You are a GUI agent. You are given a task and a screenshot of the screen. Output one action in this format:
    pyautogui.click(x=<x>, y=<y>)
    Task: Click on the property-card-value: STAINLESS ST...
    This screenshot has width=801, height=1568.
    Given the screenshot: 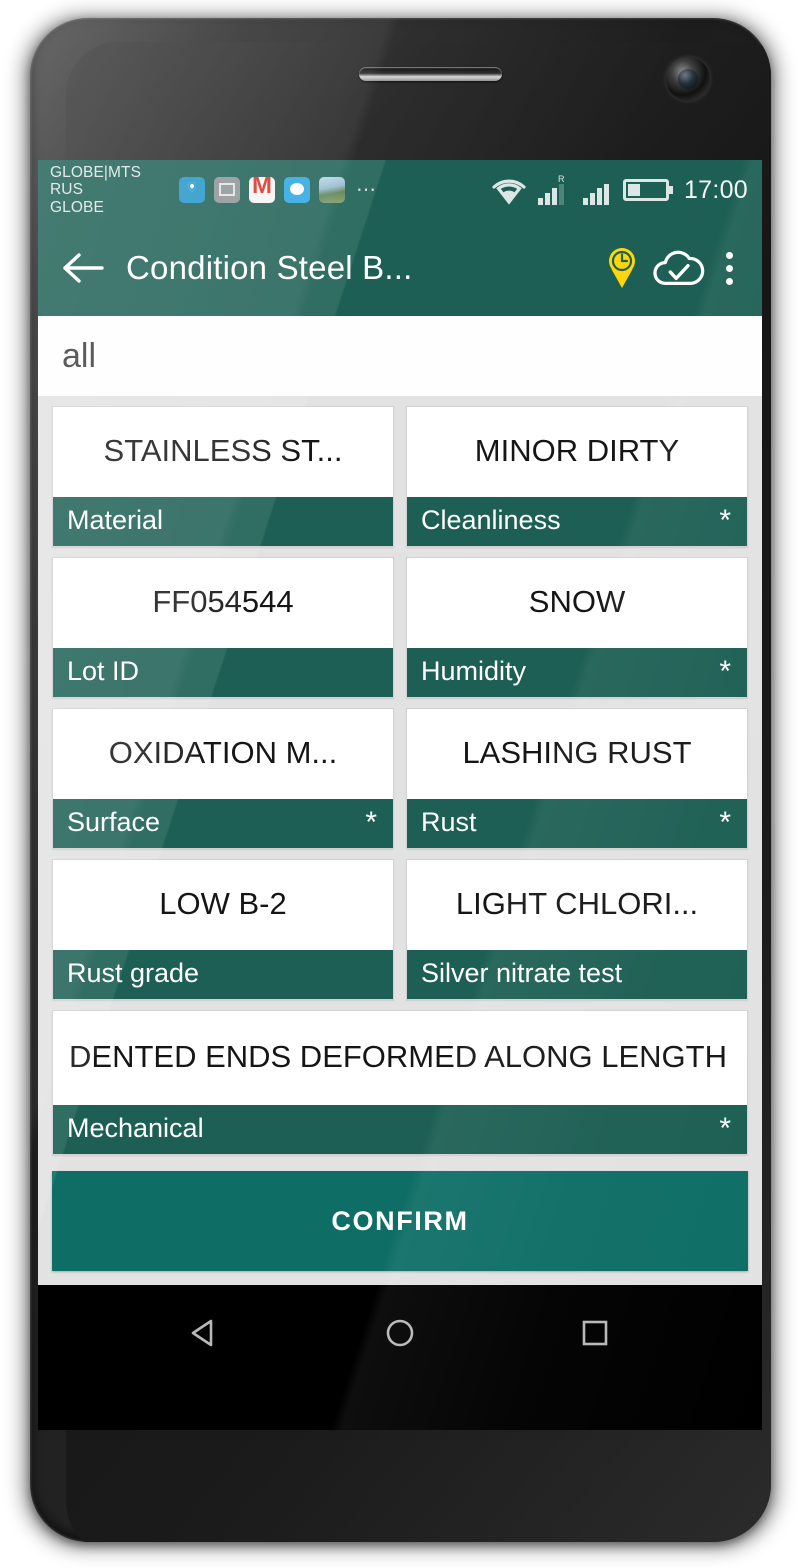 What is the action you would take?
    pyautogui.click(x=223, y=450)
    